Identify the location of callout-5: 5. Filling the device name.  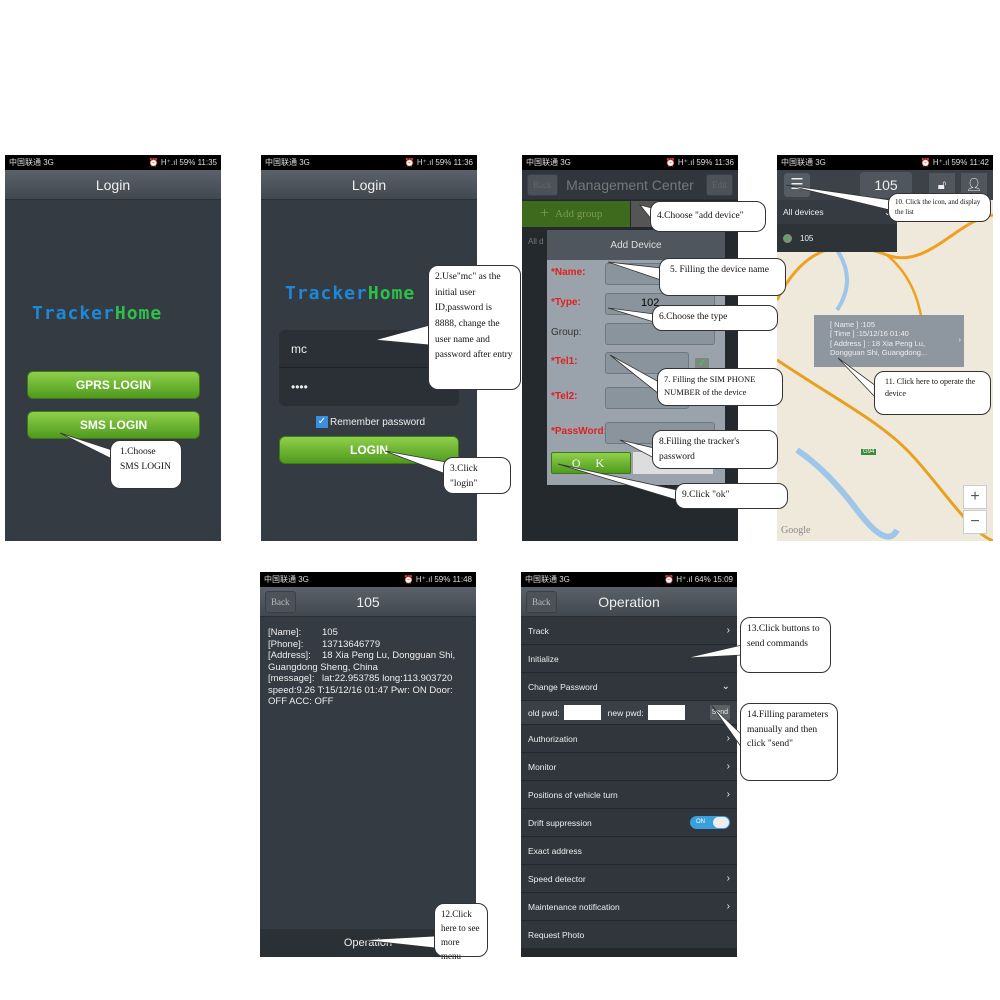
(722, 277).